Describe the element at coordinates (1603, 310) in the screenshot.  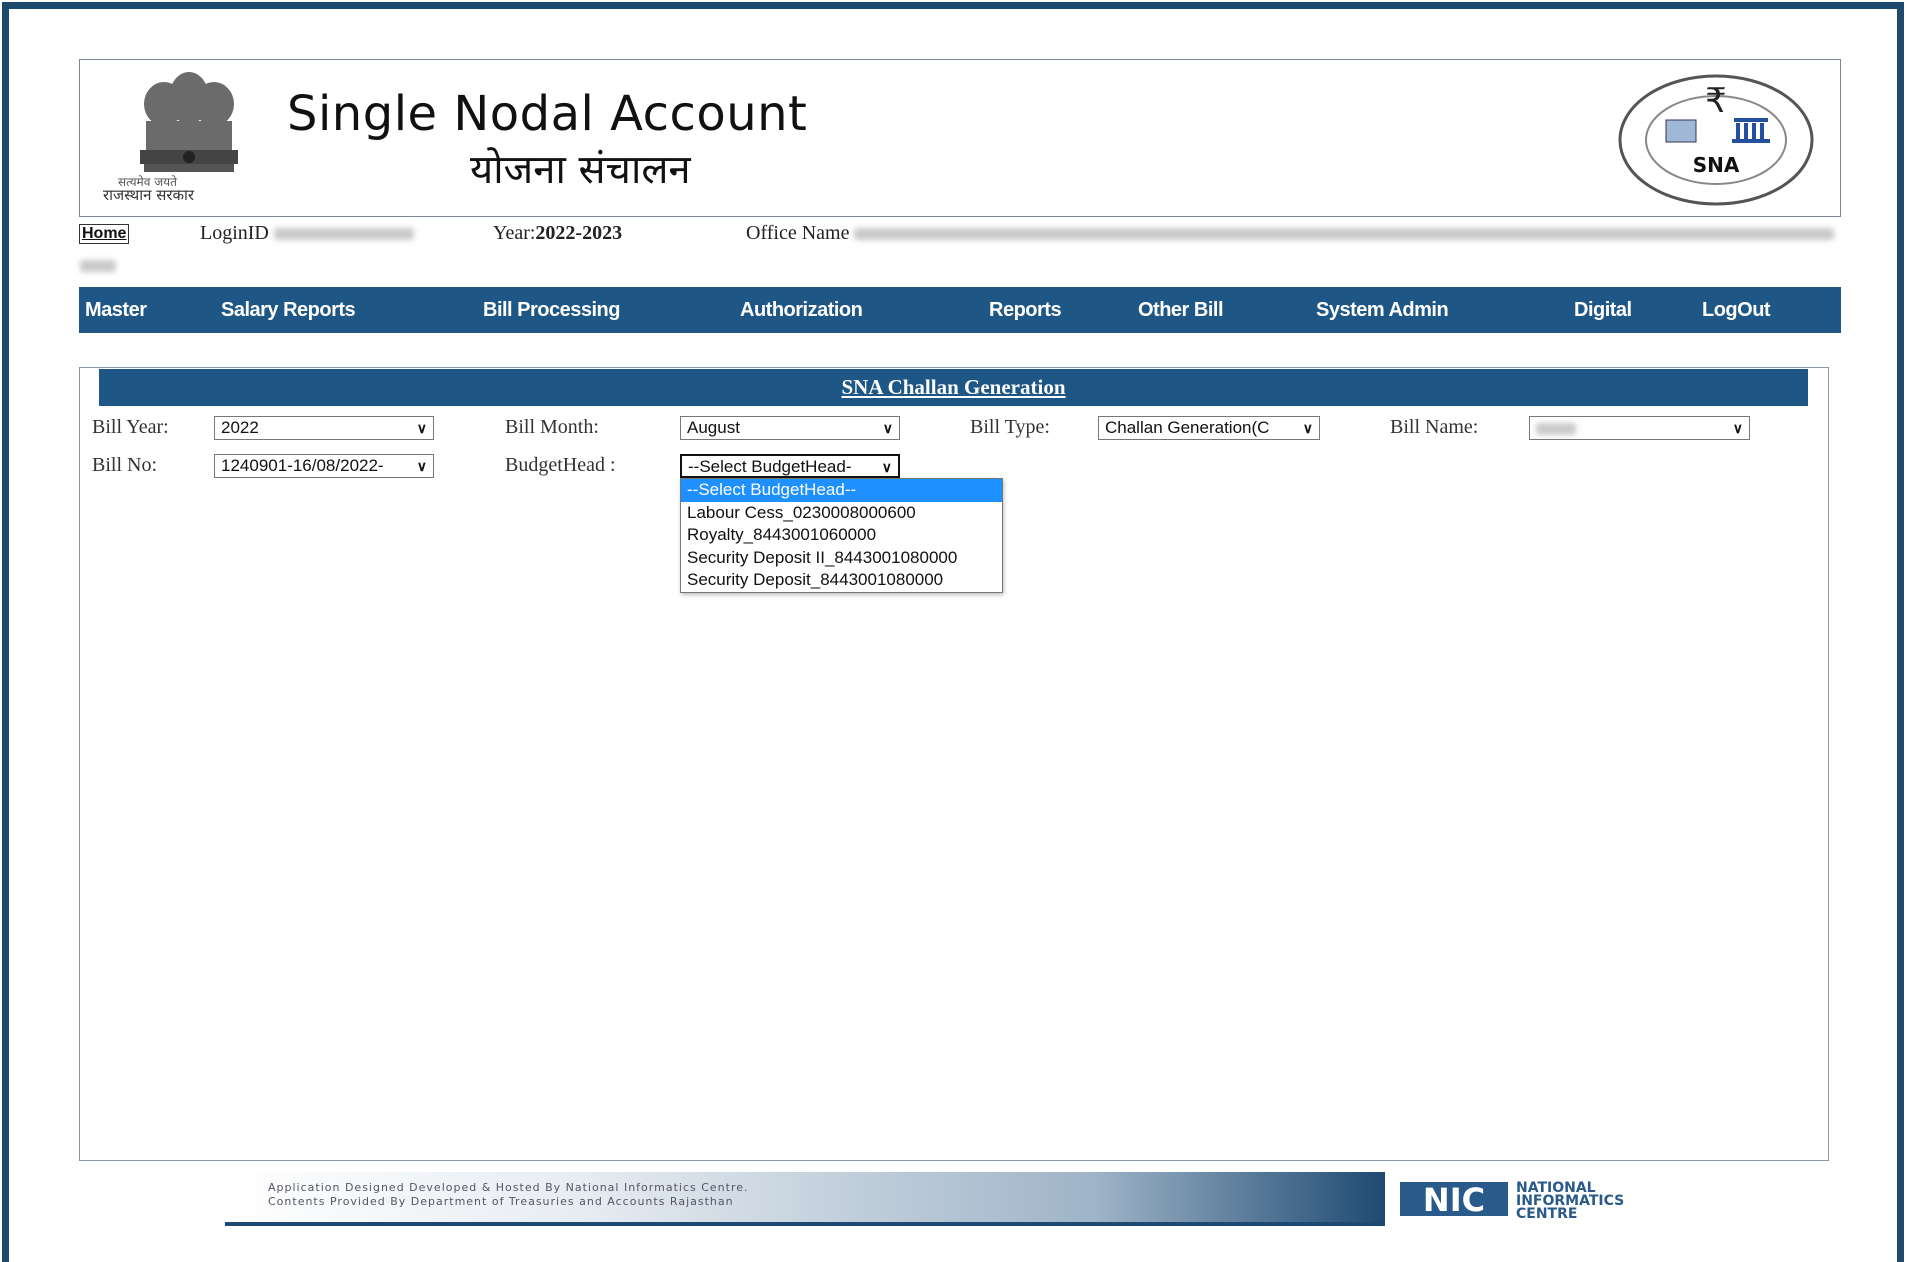
I see `nav-digital: Digital` at that location.